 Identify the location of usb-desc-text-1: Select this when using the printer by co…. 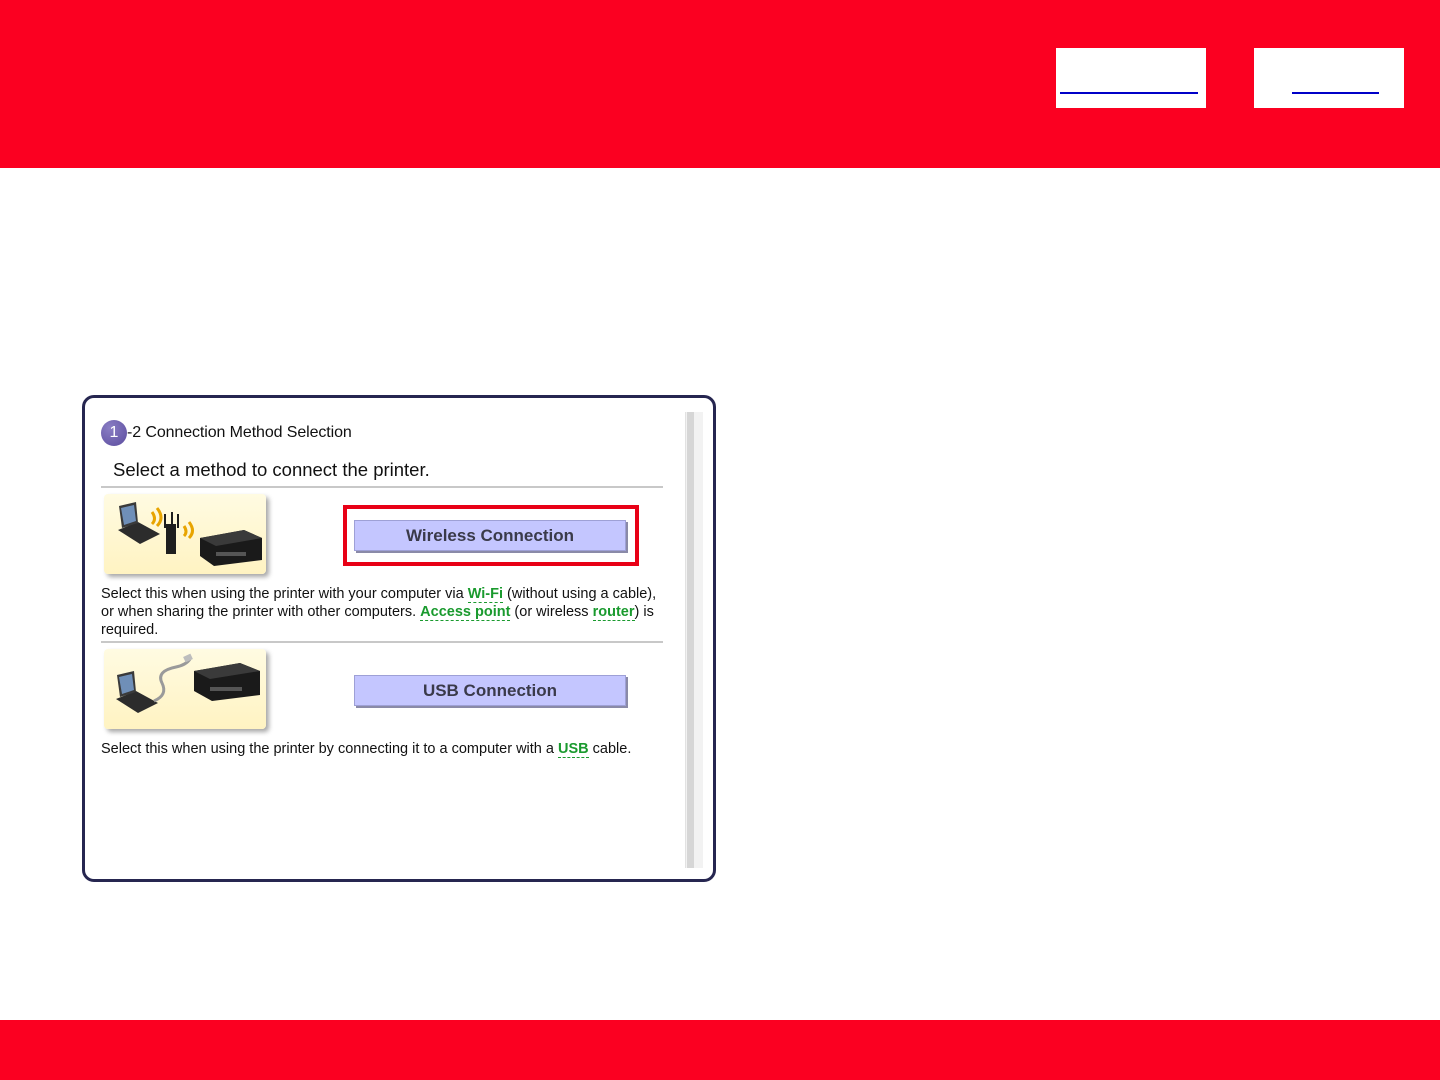
(329, 749).